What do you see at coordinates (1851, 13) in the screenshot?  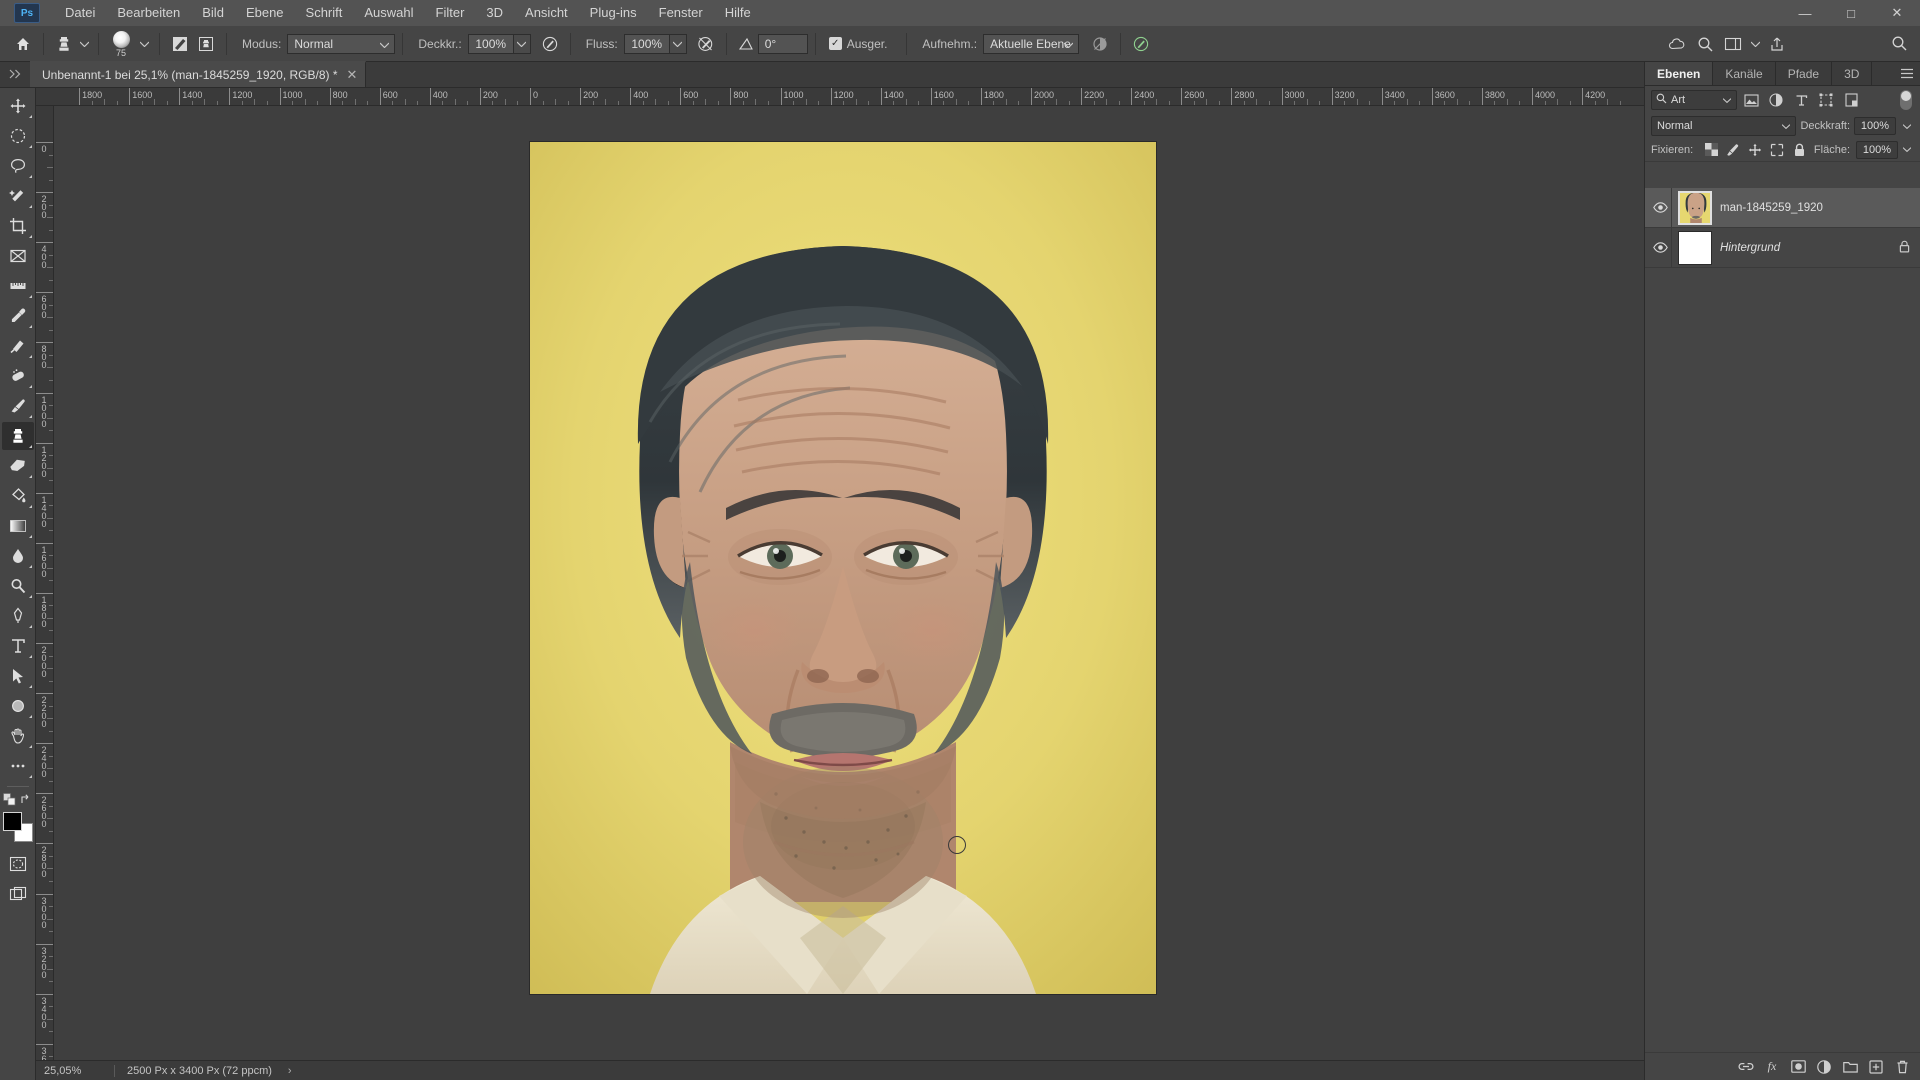 I see `maximize-button: □` at bounding box center [1851, 13].